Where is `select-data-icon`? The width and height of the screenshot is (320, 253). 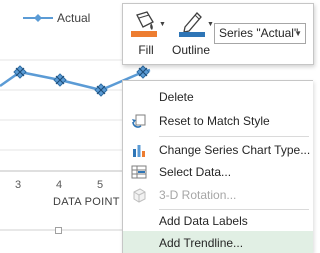
select-data-icon is located at coordinates (139, 172).